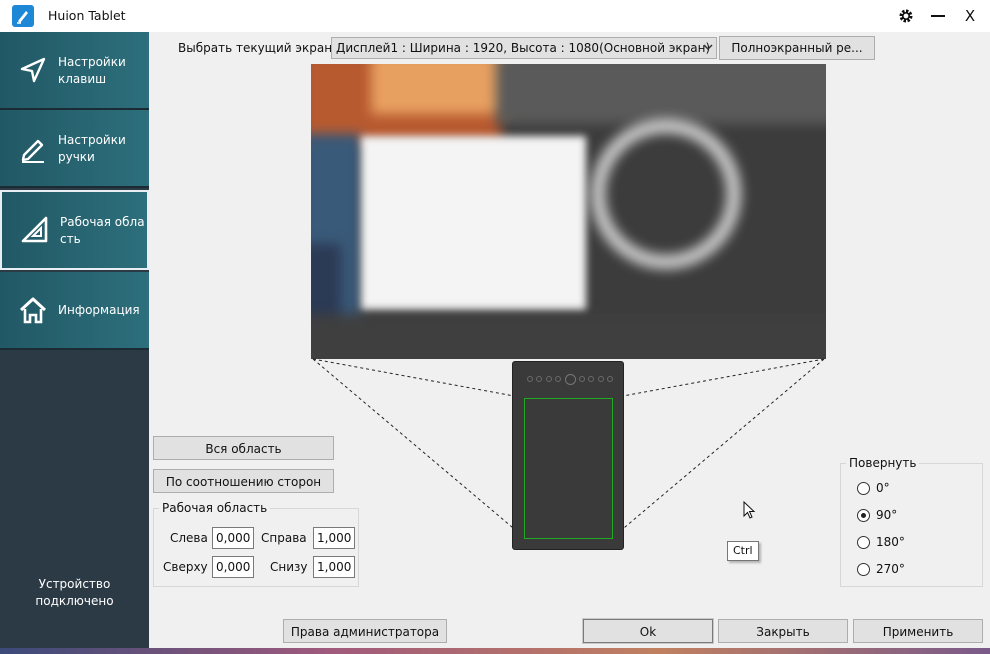 The height and width of the screenshot is (654, 990). I want to click on work-area-title: Рабочая область, so click(215, 508).